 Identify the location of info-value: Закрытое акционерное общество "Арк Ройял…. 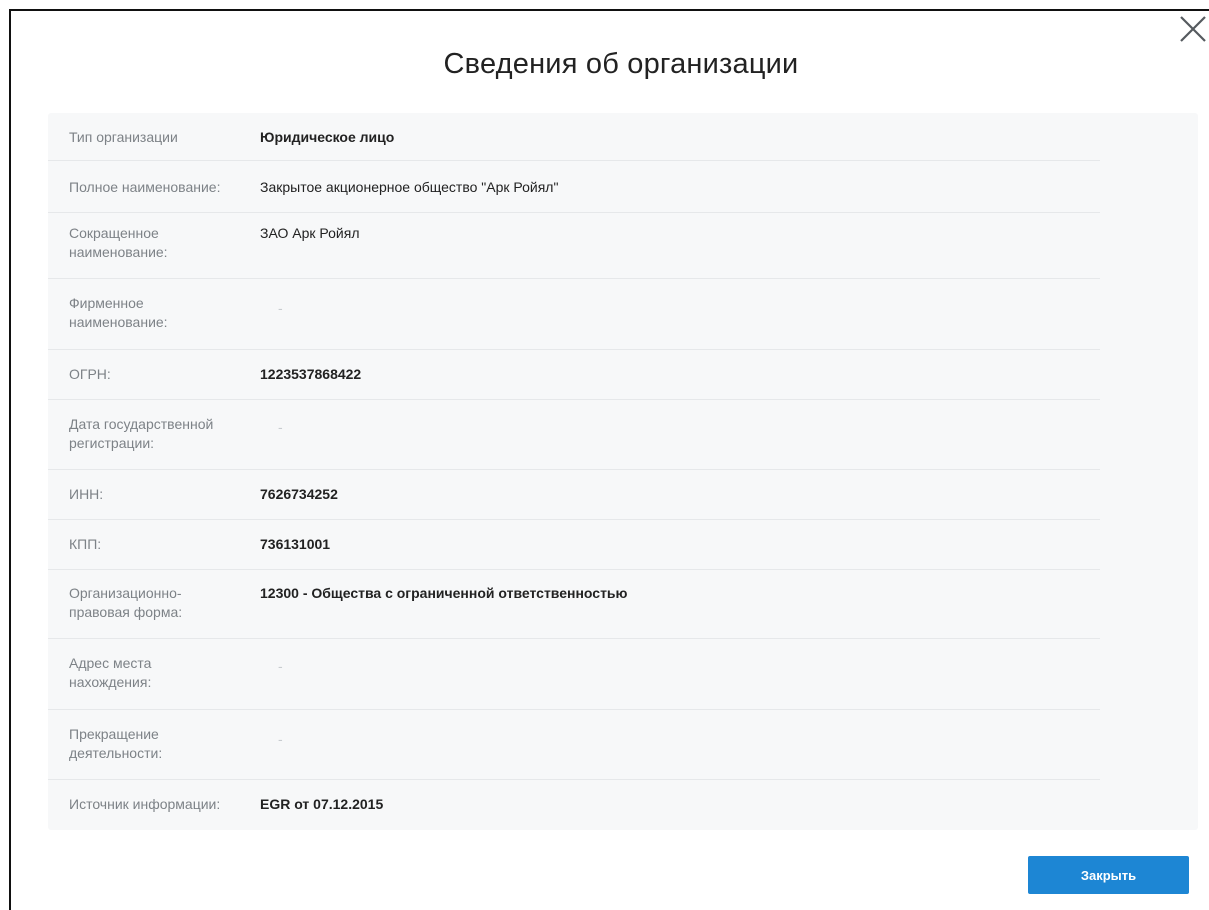
(409, 187).